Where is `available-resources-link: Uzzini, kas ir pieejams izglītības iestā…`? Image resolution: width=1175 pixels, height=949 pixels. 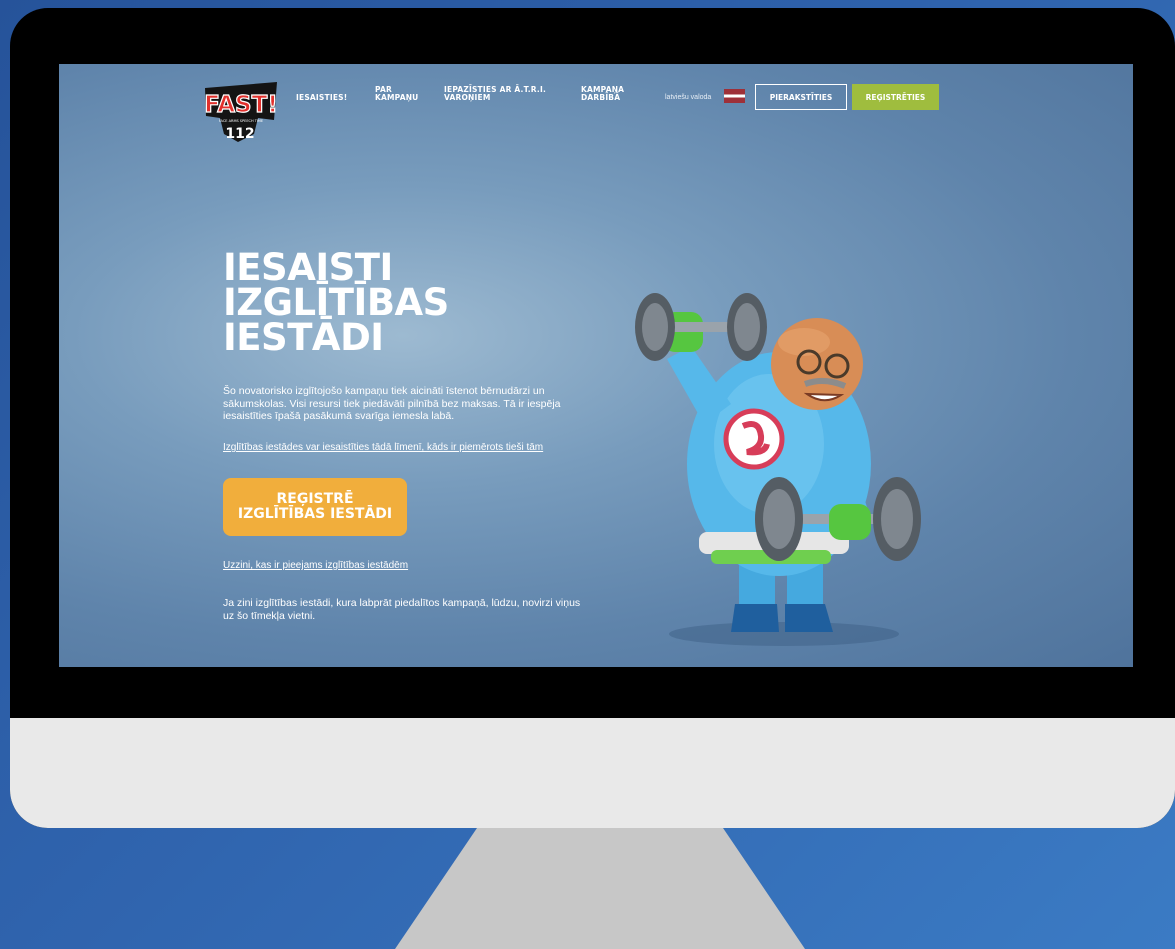
available-resources-link: Uzzini, kas ir pieejams izglītības iestā… is located at coordinates (315, 565).